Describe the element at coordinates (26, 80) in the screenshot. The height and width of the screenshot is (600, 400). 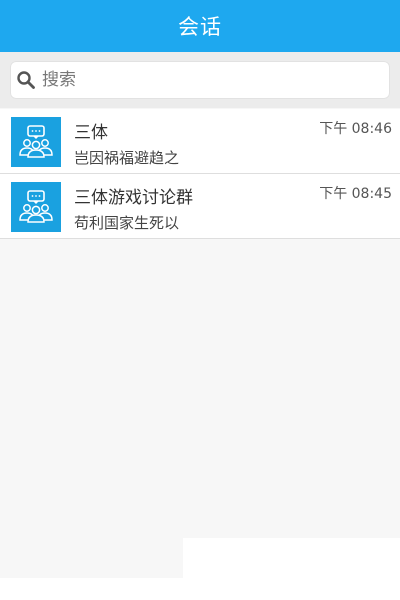
I see `search-icon` at that location.